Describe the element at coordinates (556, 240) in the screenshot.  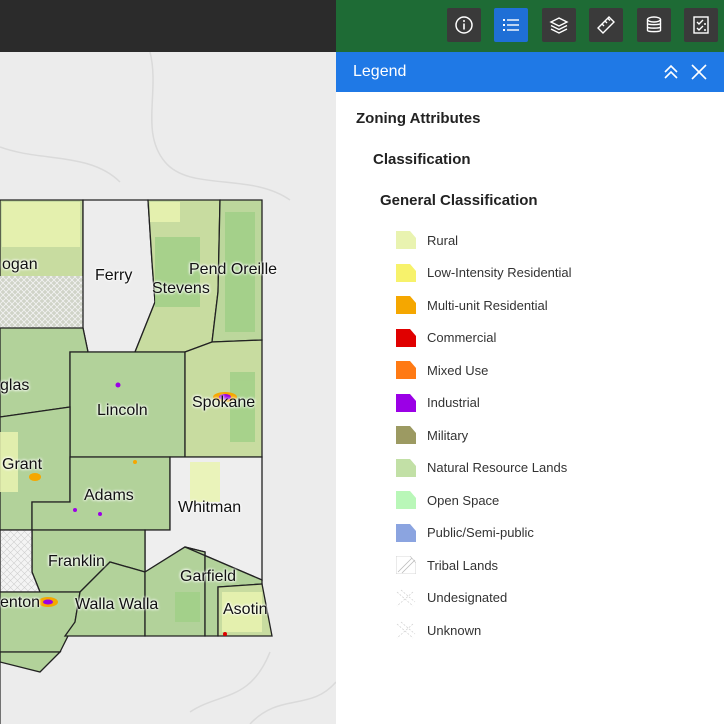
I see `legend-item: Rural` at that location.